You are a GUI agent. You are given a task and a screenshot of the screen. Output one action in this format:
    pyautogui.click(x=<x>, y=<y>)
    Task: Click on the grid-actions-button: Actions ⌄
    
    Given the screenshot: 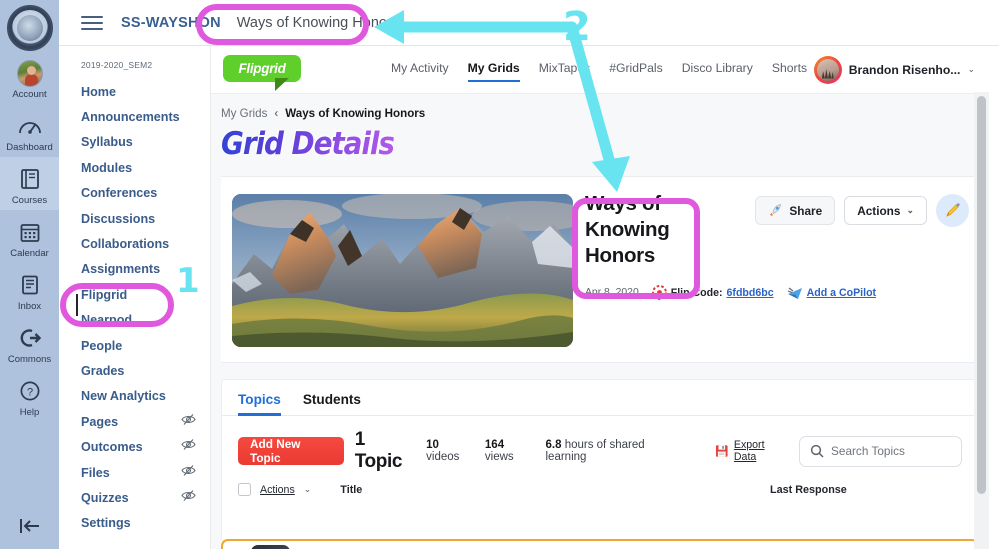 What is the action you would take?
    pyautogui.click(x=885, y=210)
    